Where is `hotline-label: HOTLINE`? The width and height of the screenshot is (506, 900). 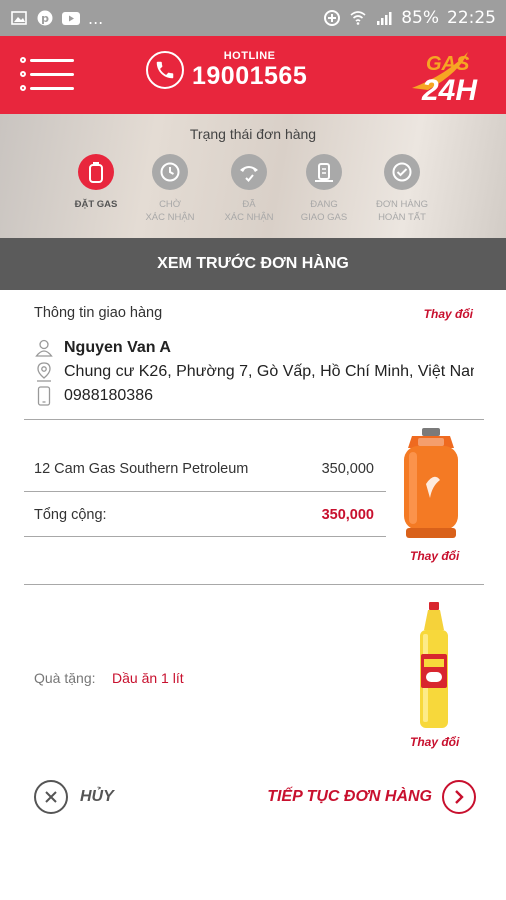 hotline-label: HOTLINE is located at coordinates (249, 56).